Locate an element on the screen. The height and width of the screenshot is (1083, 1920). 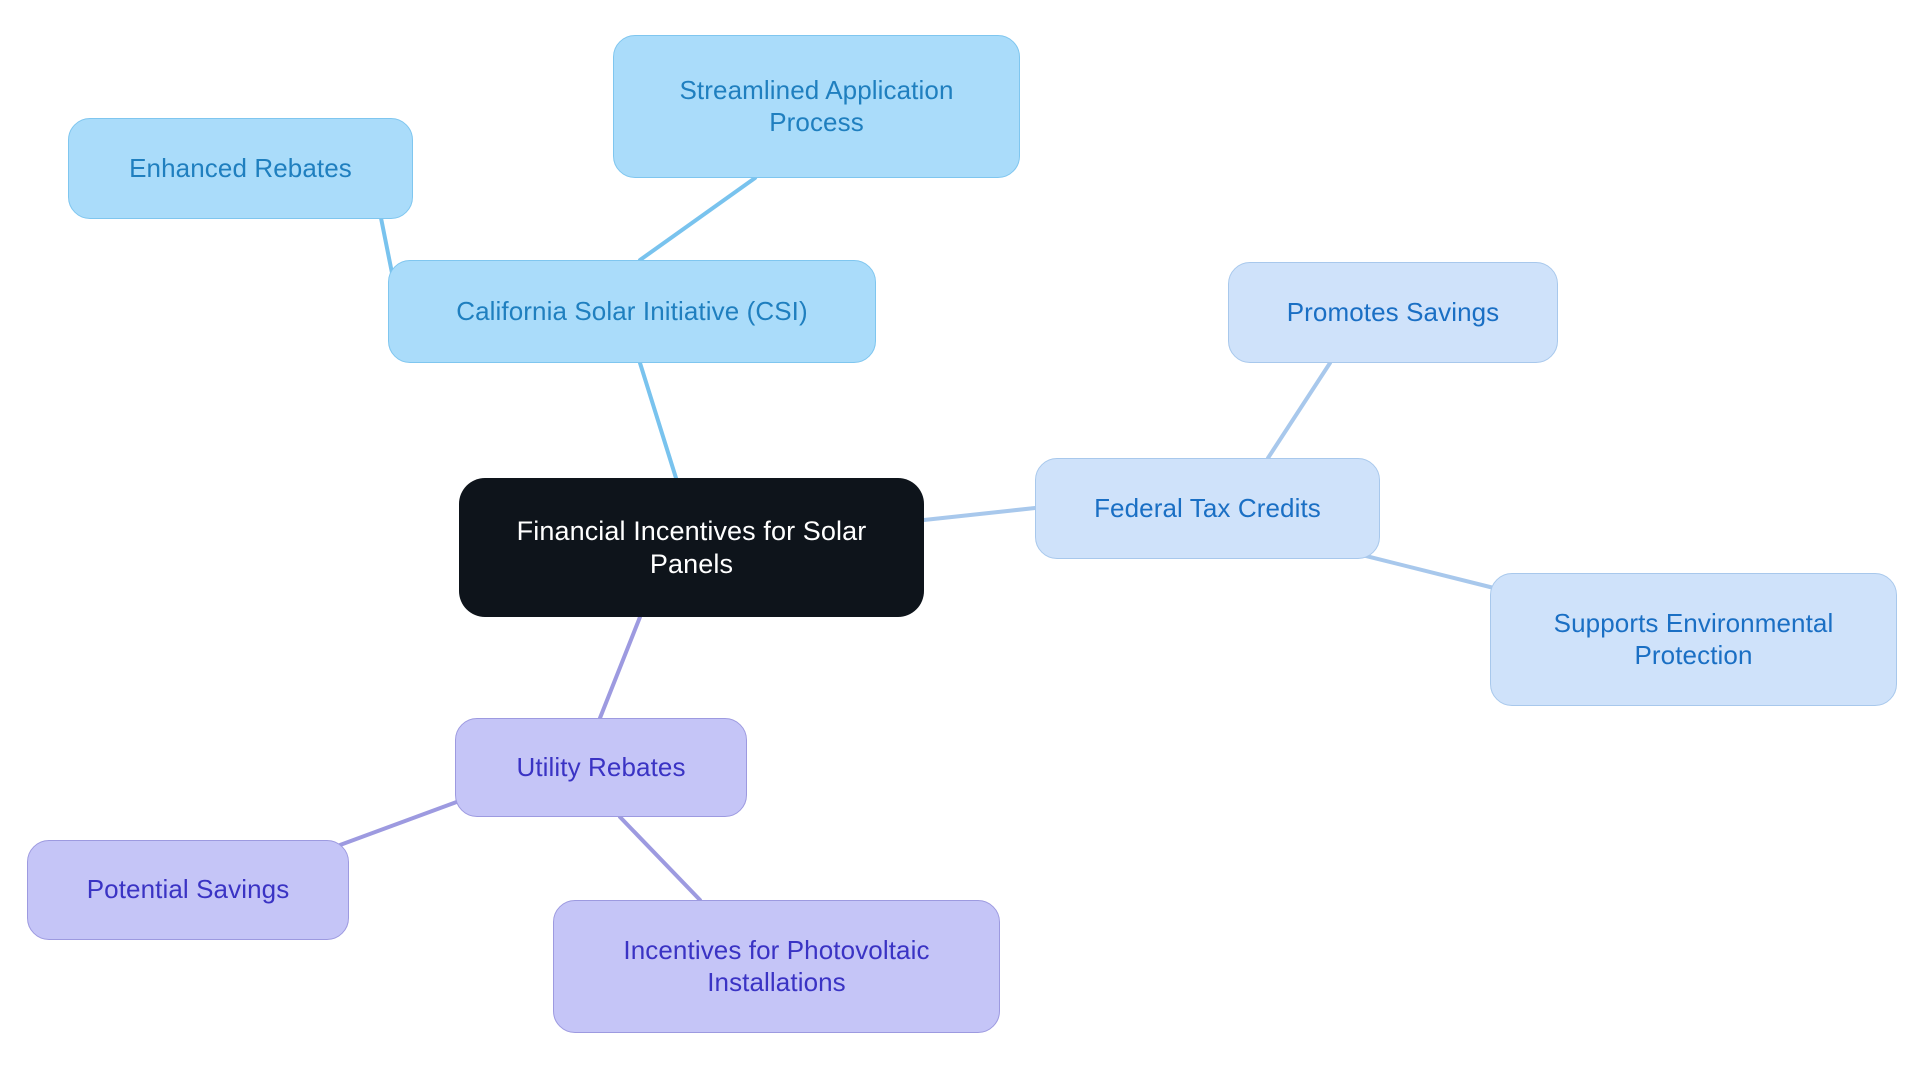
node-federal-tax-credits: Federal Tax Credits is located at coordinates (1207, 508).